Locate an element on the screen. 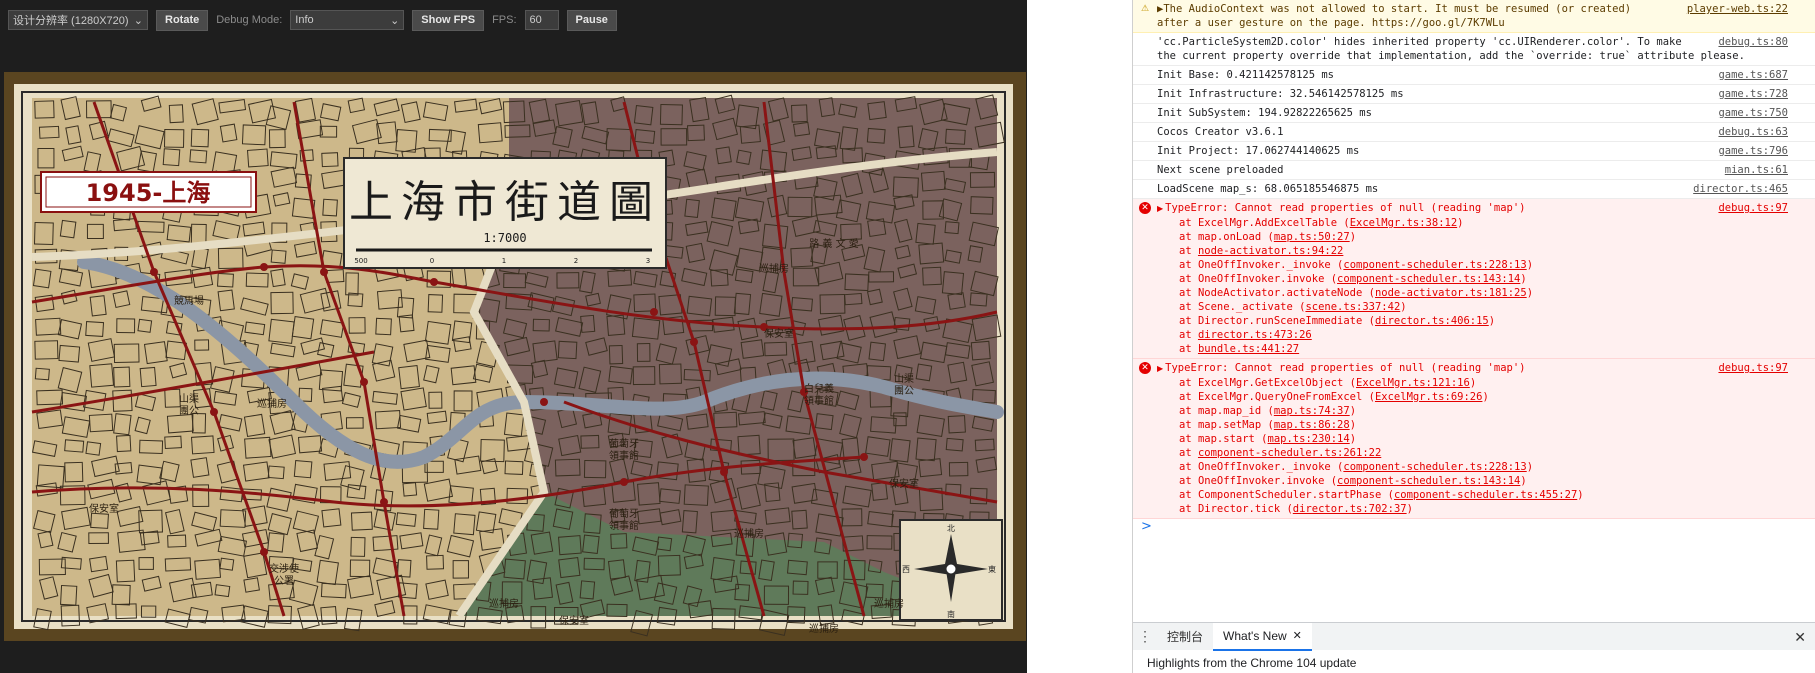  stack-frame: at component-scheduler.ts:261:22 is located at coordinates (1280, 453).